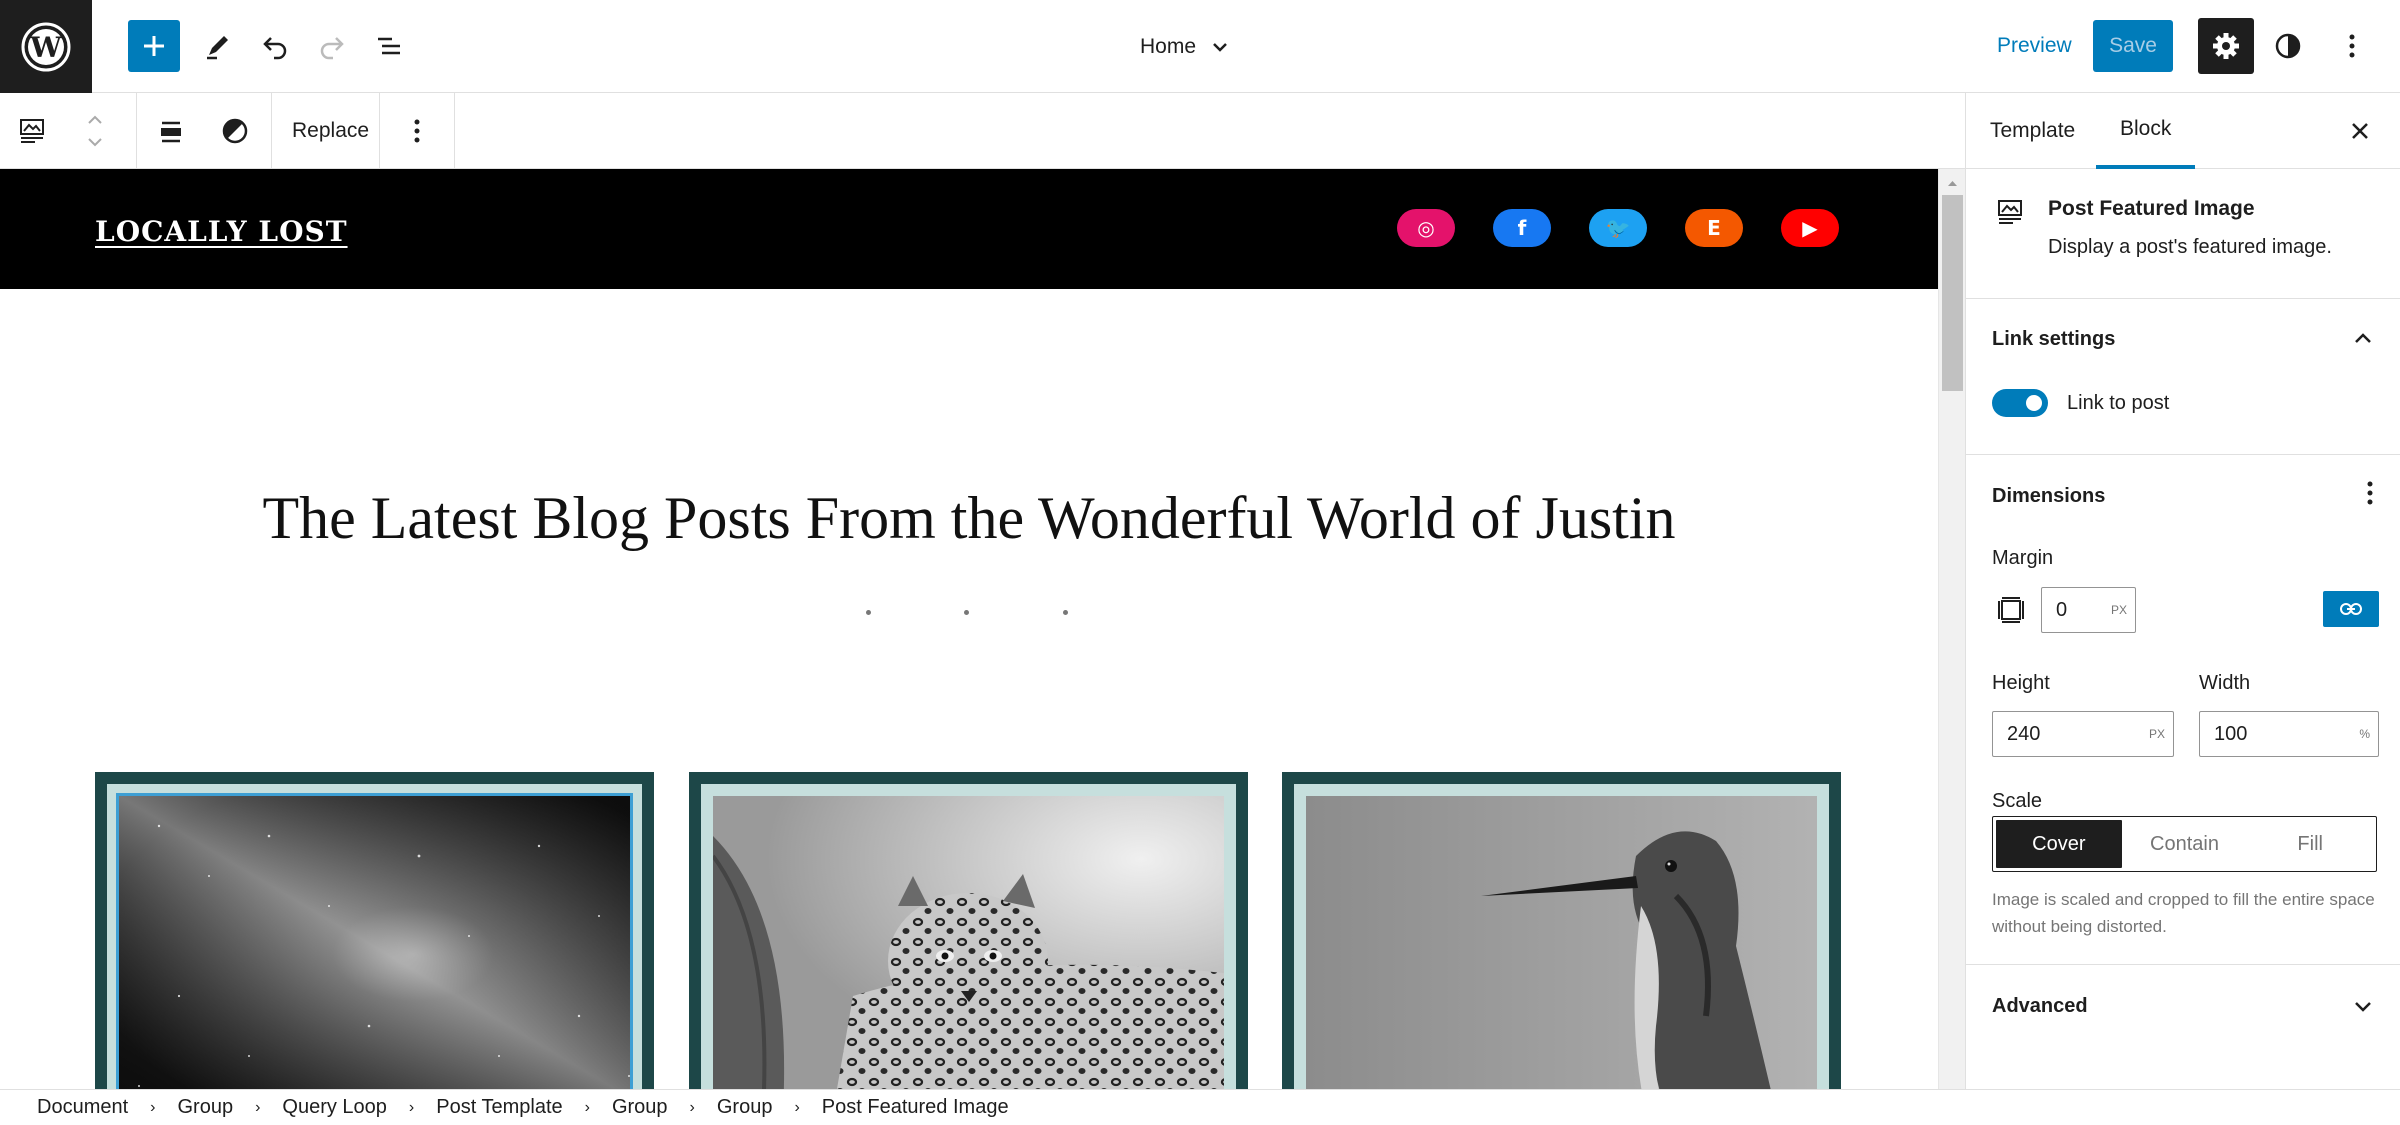  I want to click on wordpress-icon: W, so click(46, 46).